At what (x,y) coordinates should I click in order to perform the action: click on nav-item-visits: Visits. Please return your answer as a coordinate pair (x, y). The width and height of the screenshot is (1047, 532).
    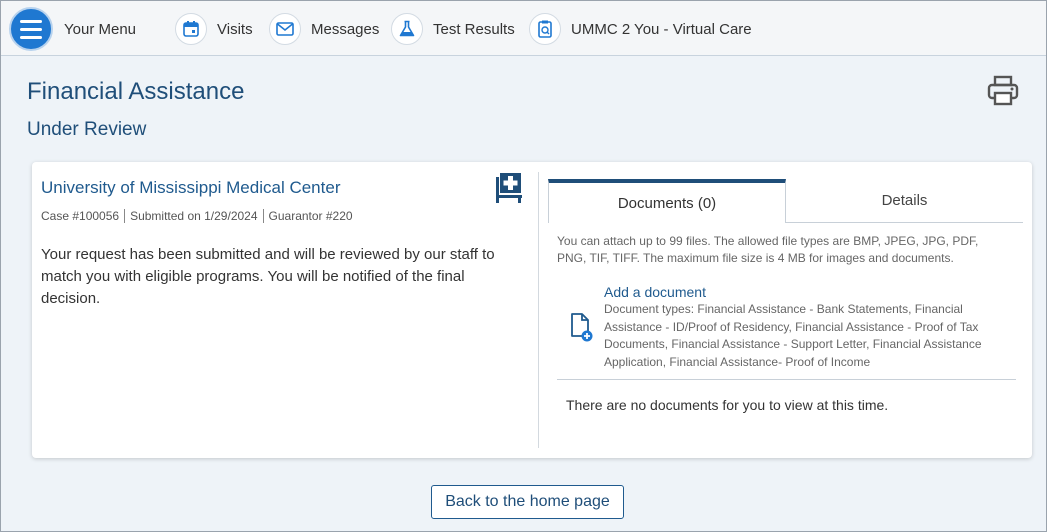
    Looking at the image, I should click on (214, 29).